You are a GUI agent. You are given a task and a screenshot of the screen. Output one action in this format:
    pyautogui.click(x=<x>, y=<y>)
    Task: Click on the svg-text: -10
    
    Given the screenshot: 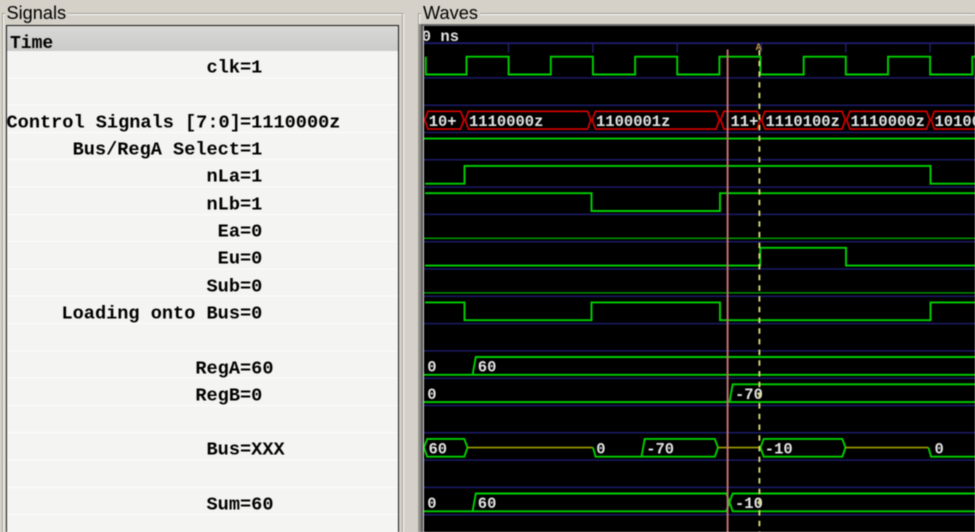 What is the action you would take?
    pyautogui.click(x=779, y=449)
    